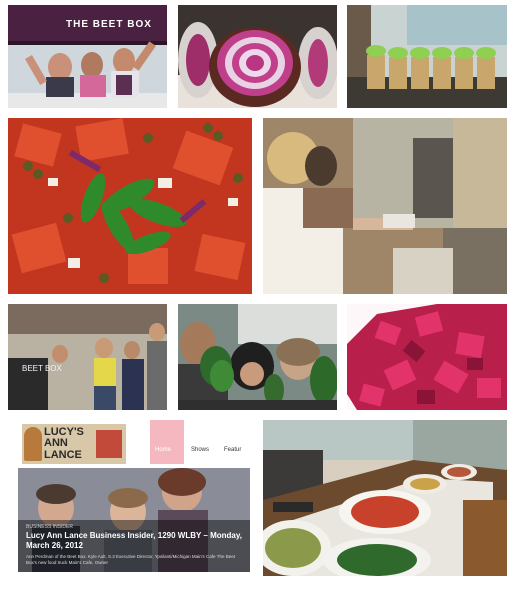 The width and height of the screenshot is (515, 590). Describe the element at coordinates (163, 450) in the screenshot. I see `nav-home-label: Home` at that location.